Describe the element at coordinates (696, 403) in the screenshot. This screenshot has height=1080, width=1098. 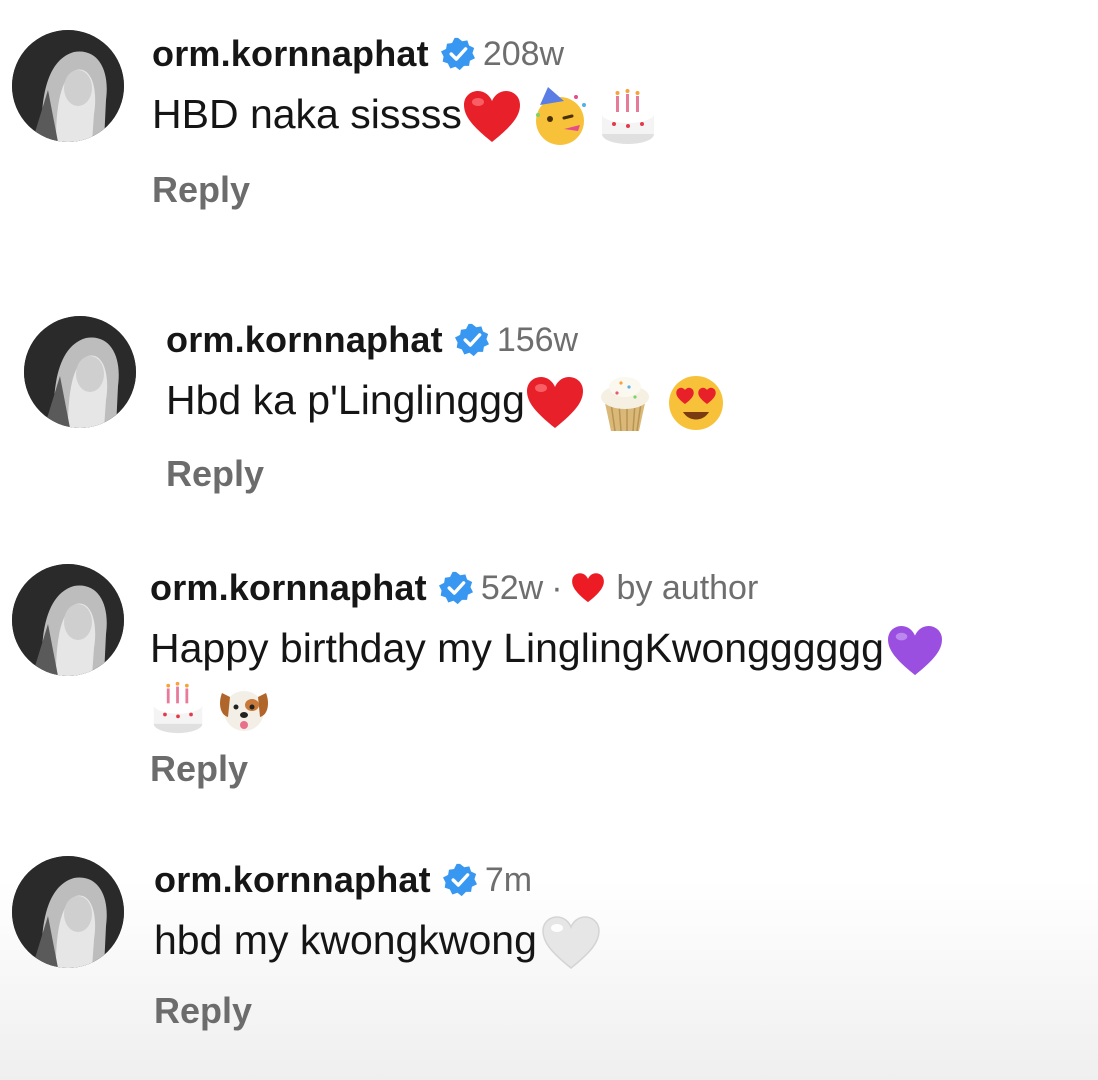
I see `heart-eyes-face-icon` at that location.